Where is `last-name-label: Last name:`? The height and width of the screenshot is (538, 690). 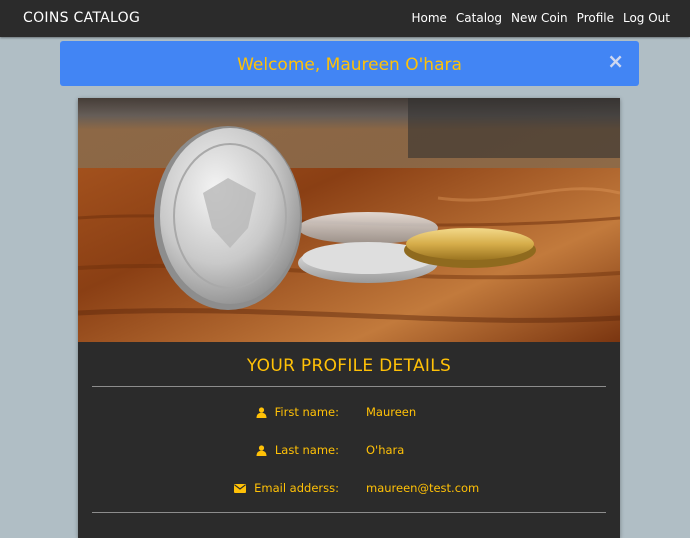
last-name-label: Last name: is located at coordinates (297, 450).